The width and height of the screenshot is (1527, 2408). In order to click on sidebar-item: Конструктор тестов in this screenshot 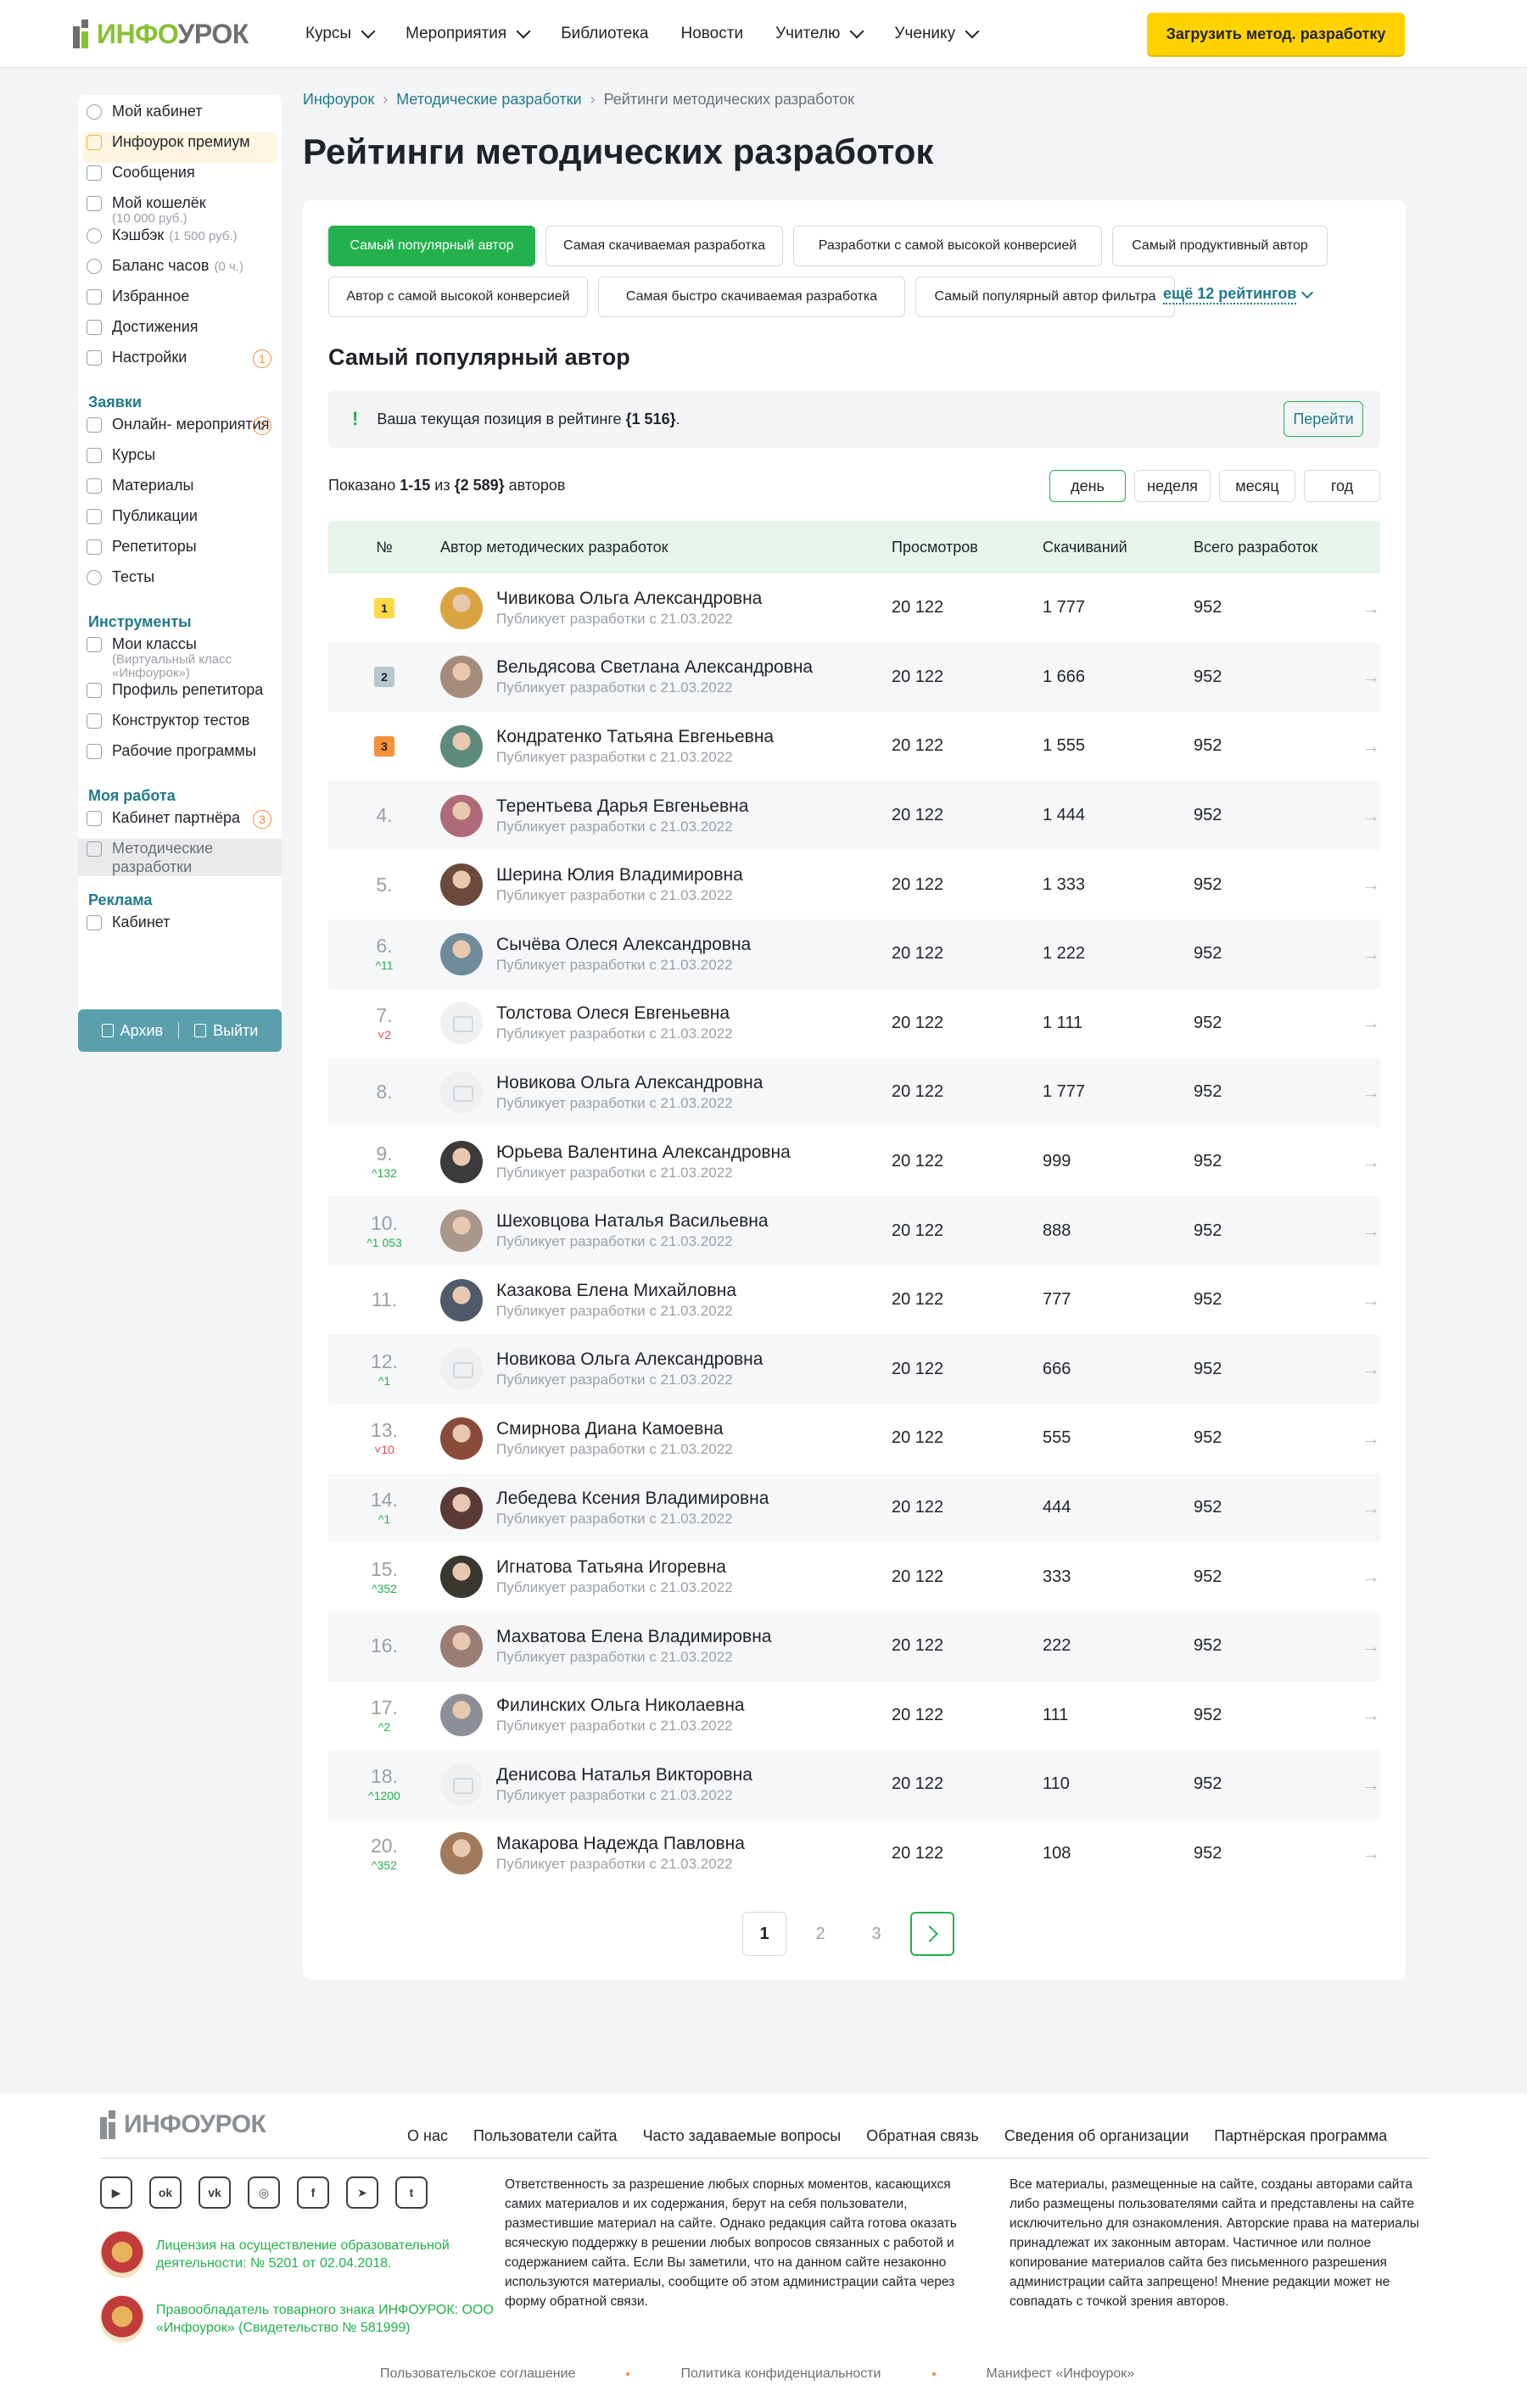, I will do `click(180, 726)`.